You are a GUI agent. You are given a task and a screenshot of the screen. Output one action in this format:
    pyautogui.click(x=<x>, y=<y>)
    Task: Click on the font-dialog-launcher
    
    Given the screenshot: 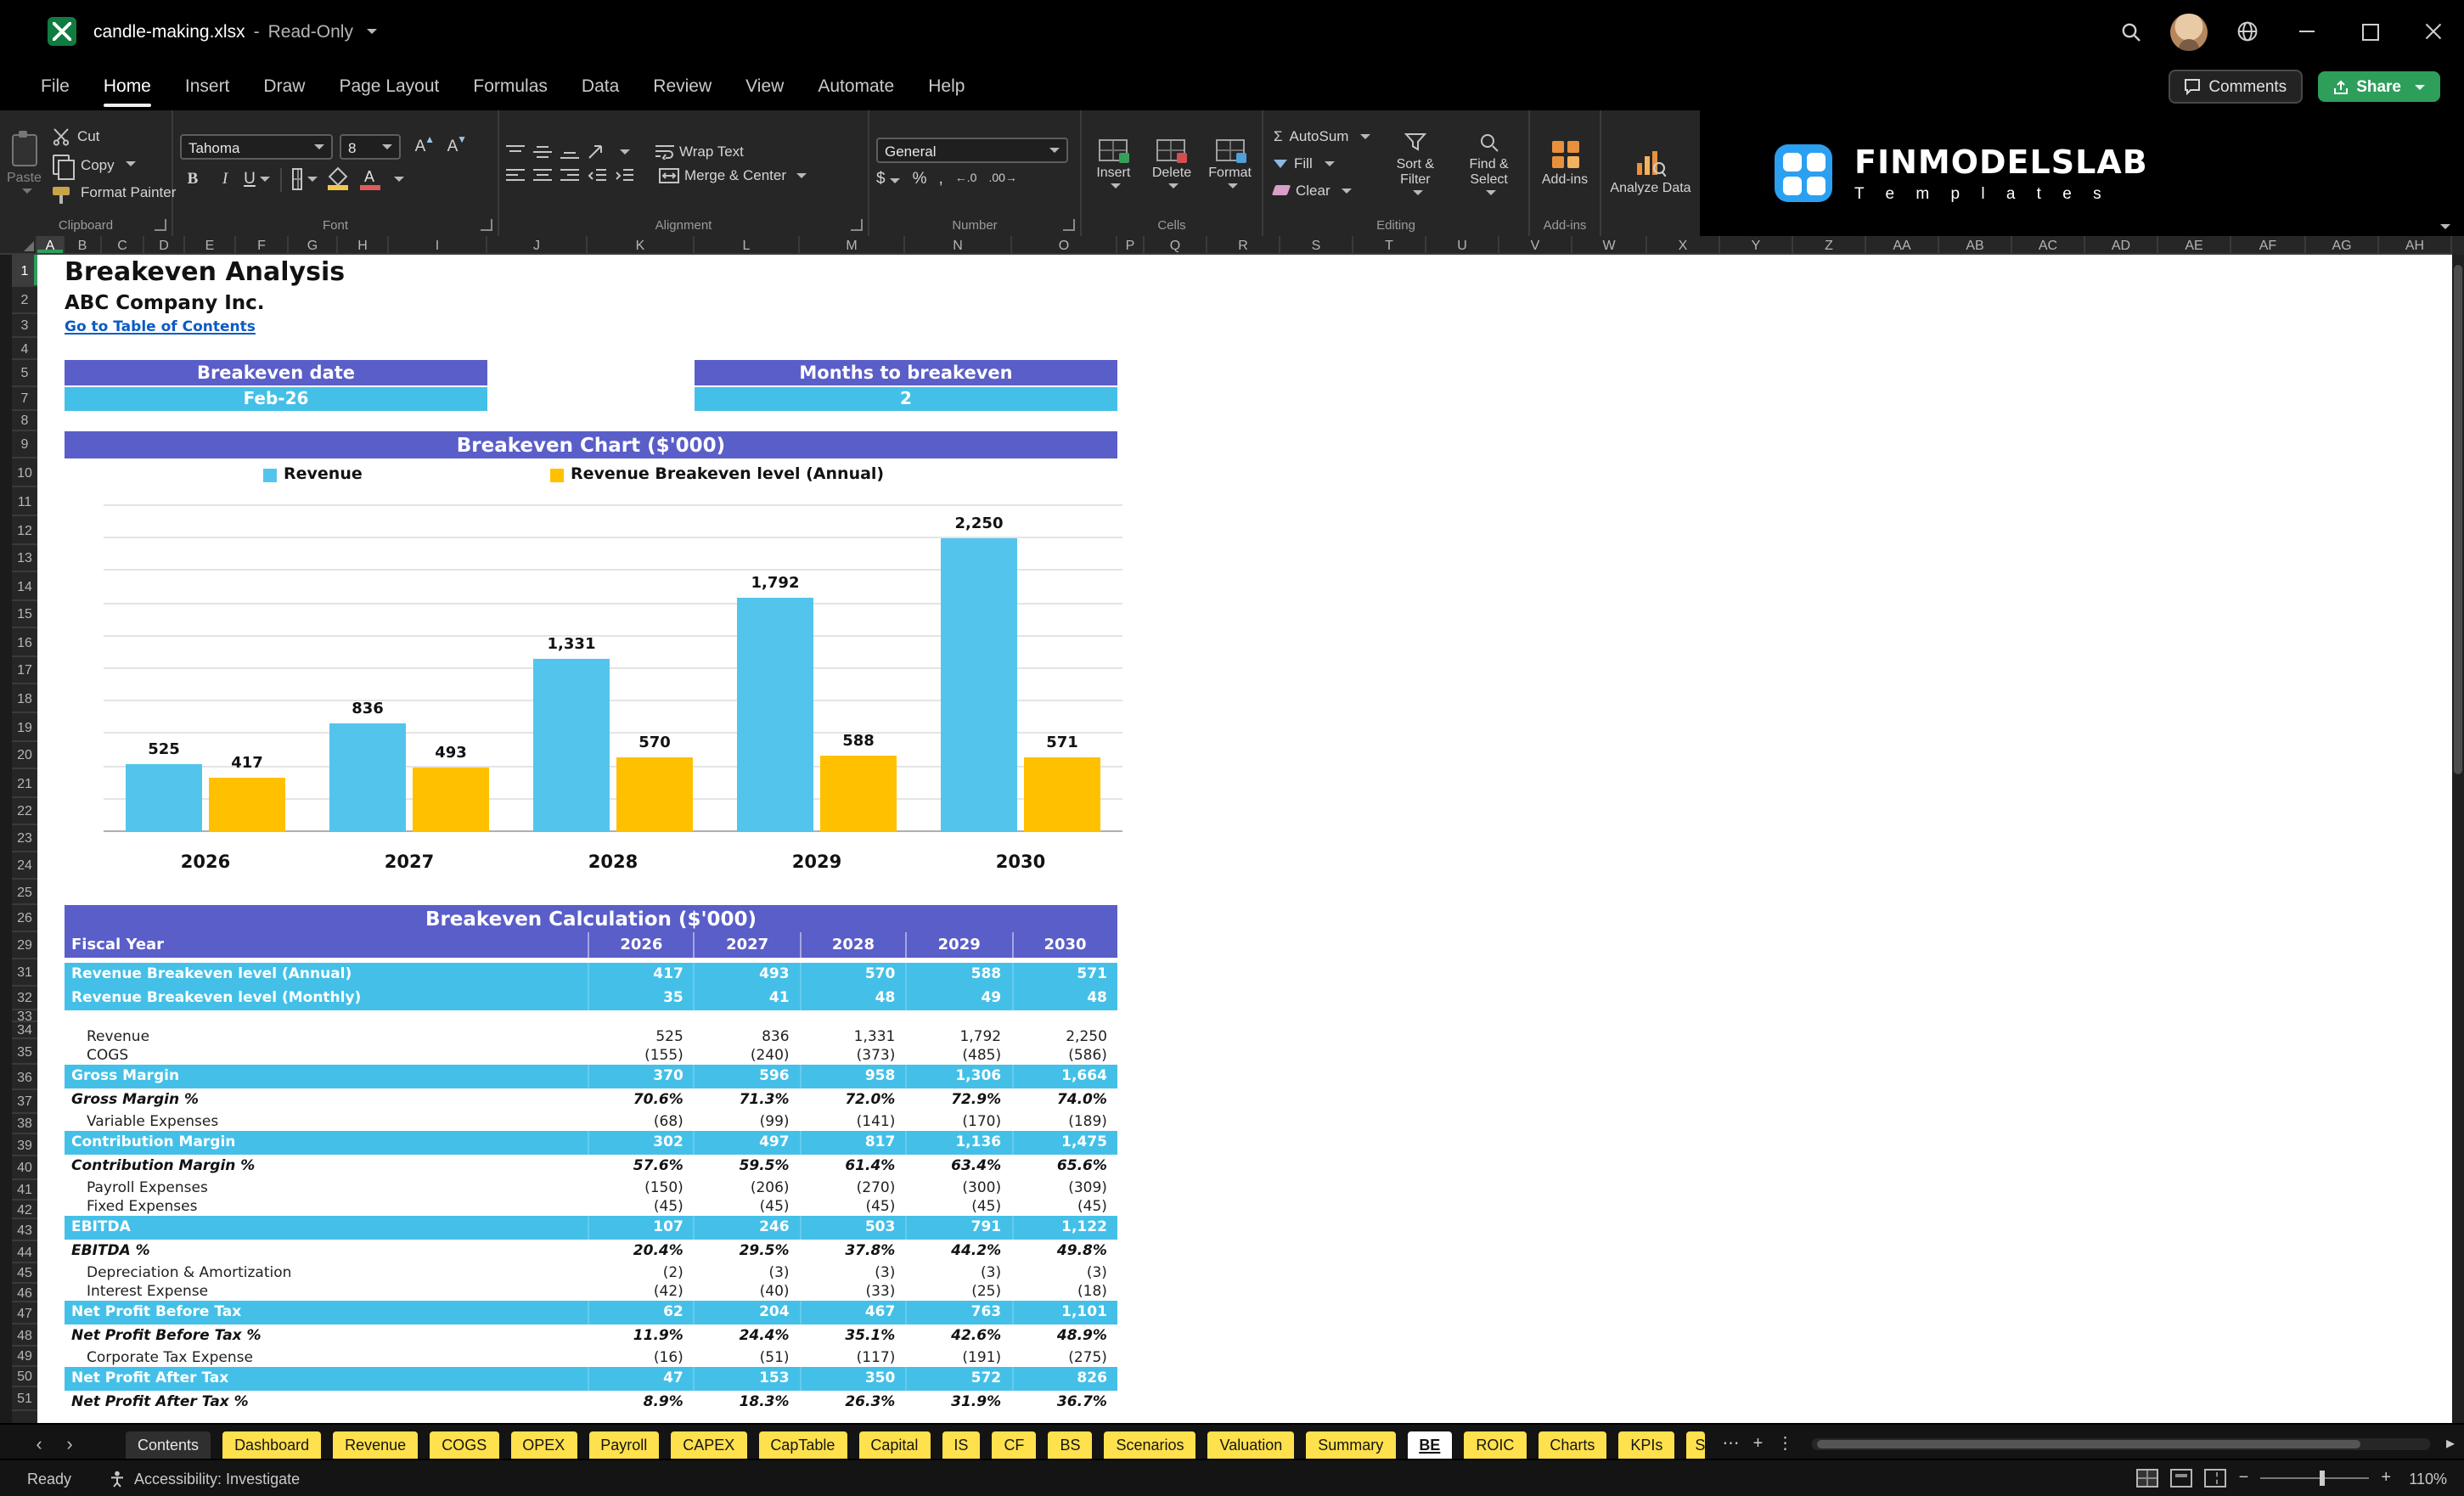 What is the action you would take?
    pyautogui.click(x=486, y=225)
    